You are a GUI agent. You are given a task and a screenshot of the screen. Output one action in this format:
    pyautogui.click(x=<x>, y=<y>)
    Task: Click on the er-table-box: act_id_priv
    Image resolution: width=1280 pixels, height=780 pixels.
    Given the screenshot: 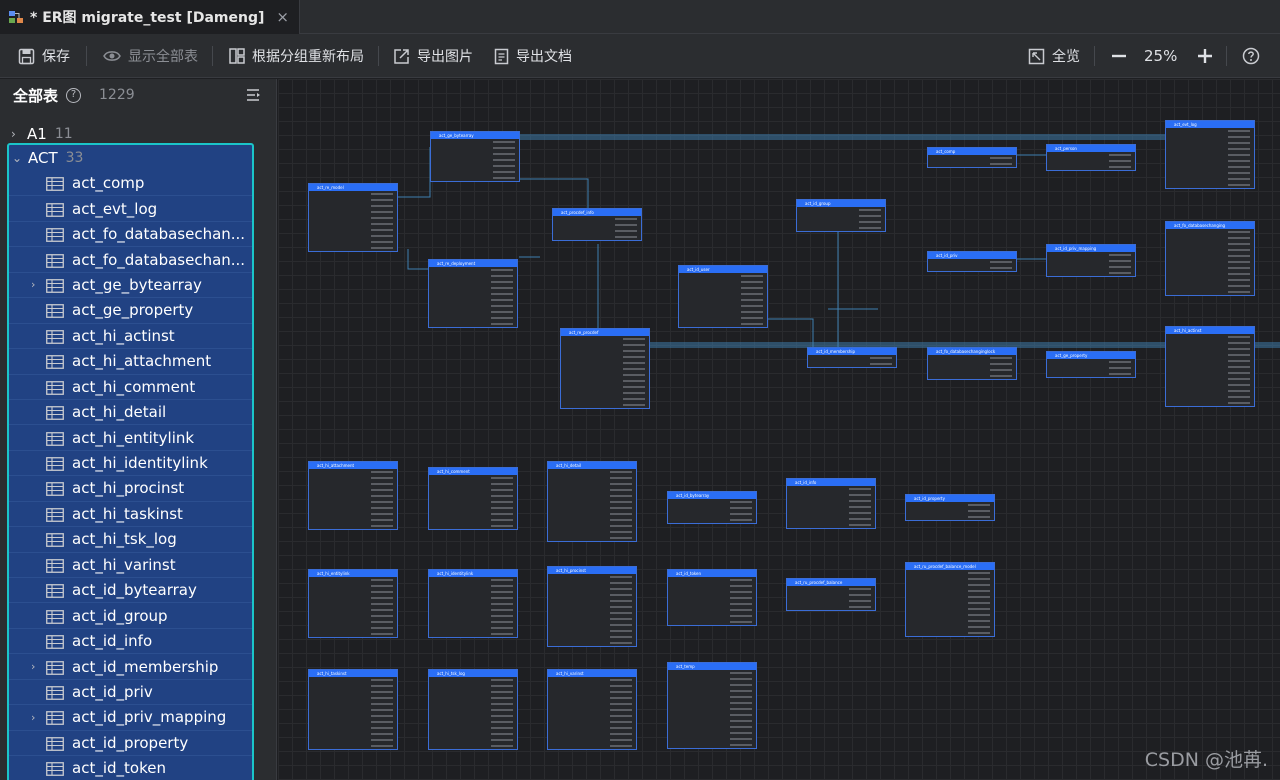 What is the action you would take?
    pyautogui.click(x=972, y=261)
    